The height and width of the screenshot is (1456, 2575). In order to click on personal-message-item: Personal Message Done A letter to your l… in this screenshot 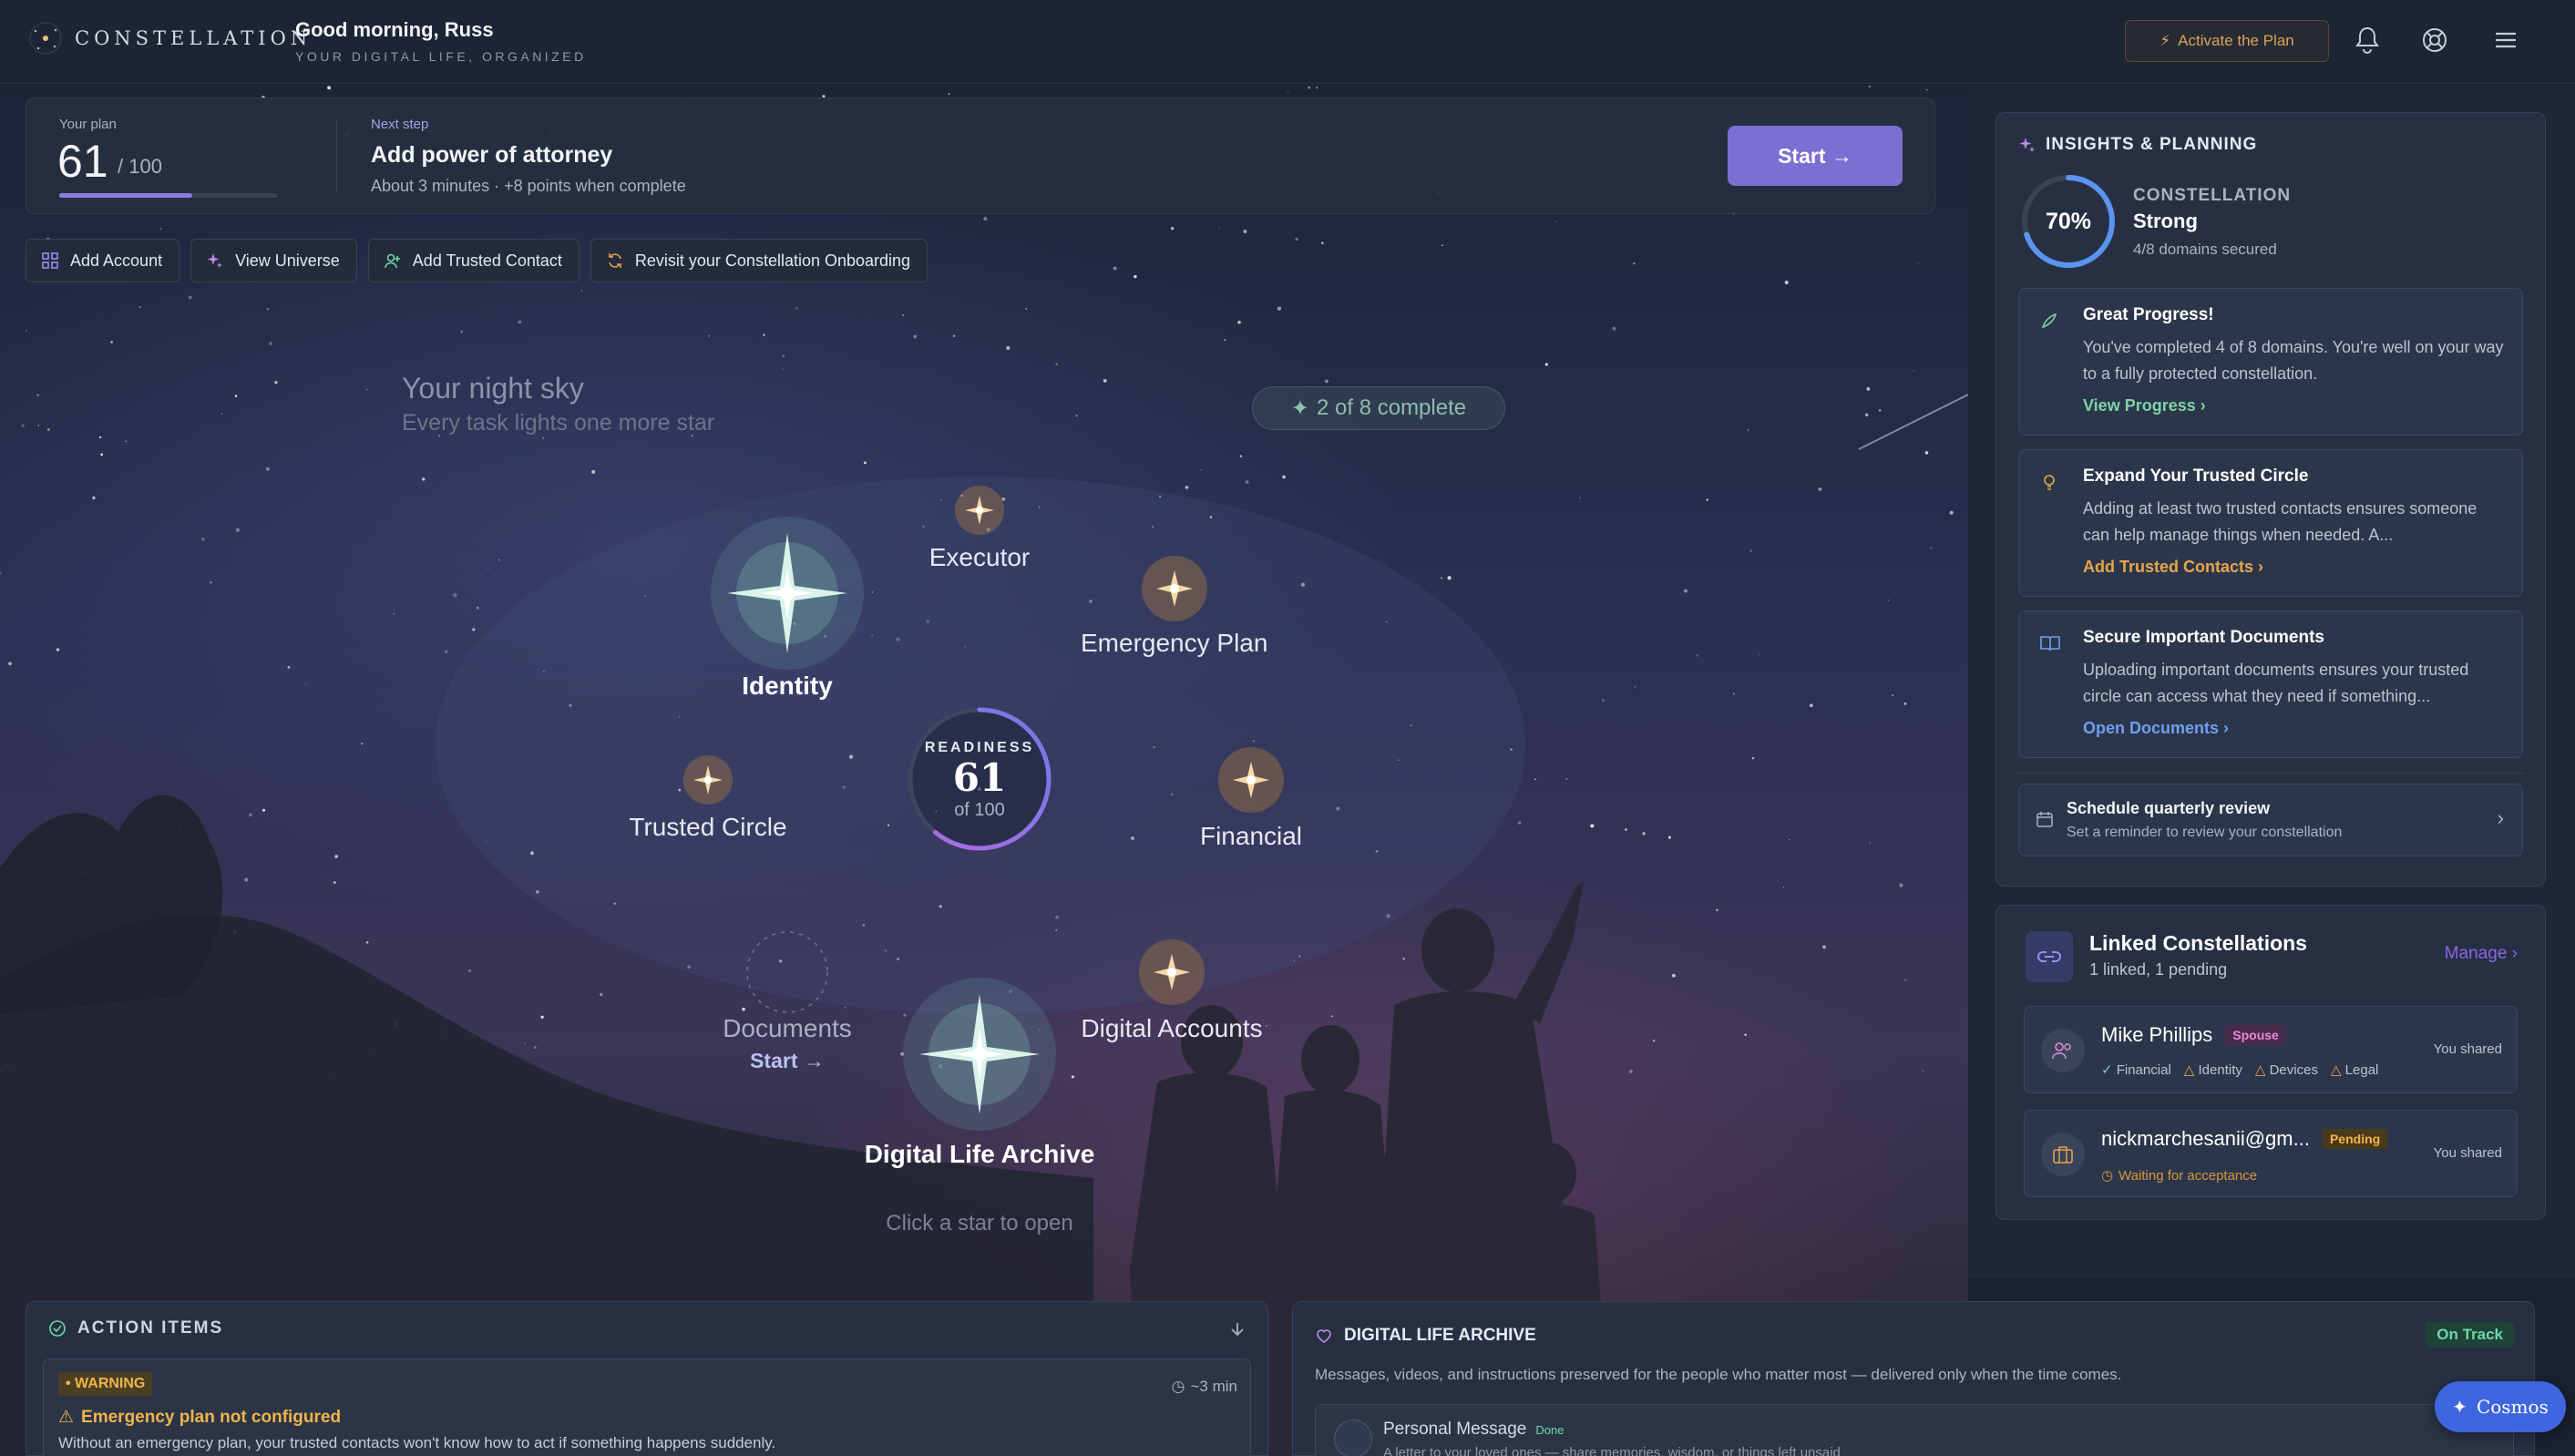, I will do `click(1914, 1430)`.